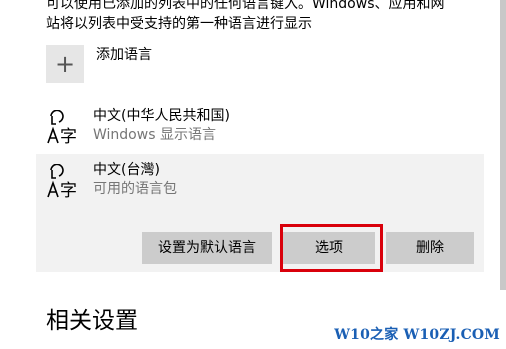 The height and width of the screenshot is (349, 506). I want to click on language-name: 中文(中华人民共和国), so click(161, 116).